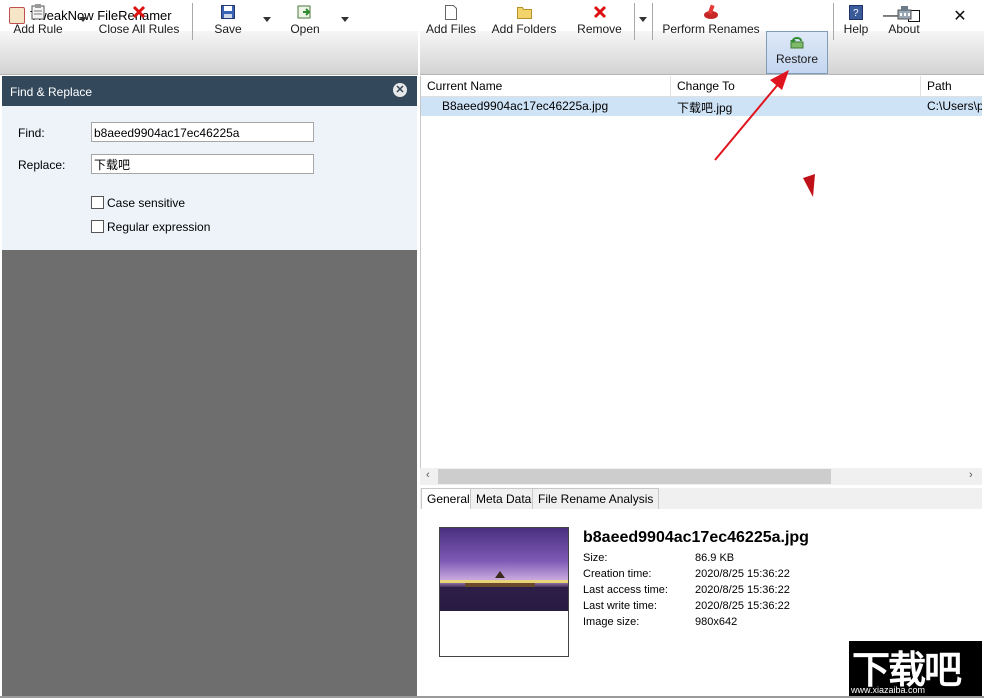 This screenshot has height=698, width=984. Describe the element at coordinates (904, 12) in the screenshot. I see `about-icon` at that location.